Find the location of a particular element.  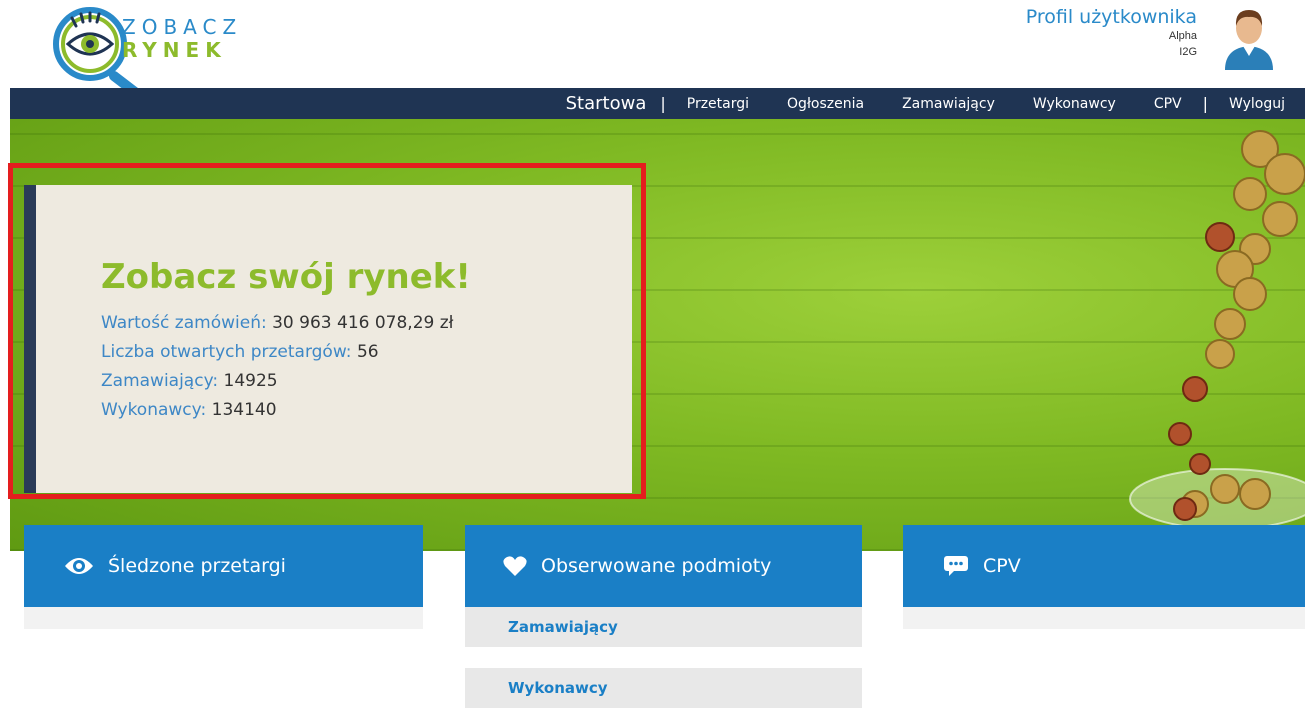

submenu-zamawiajacy: Zamawiający is located at coordinates (663, 627).